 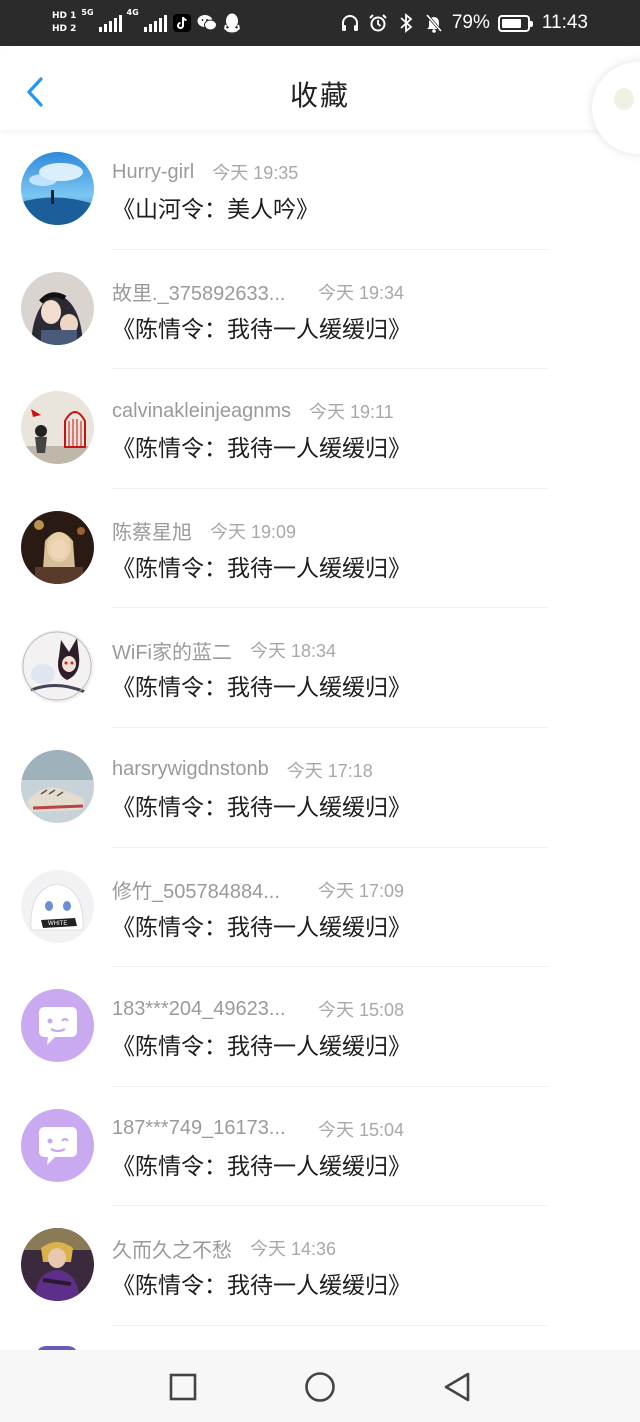 I want to click on timestamp: 今天 17:09, so click(x=361, y=890).